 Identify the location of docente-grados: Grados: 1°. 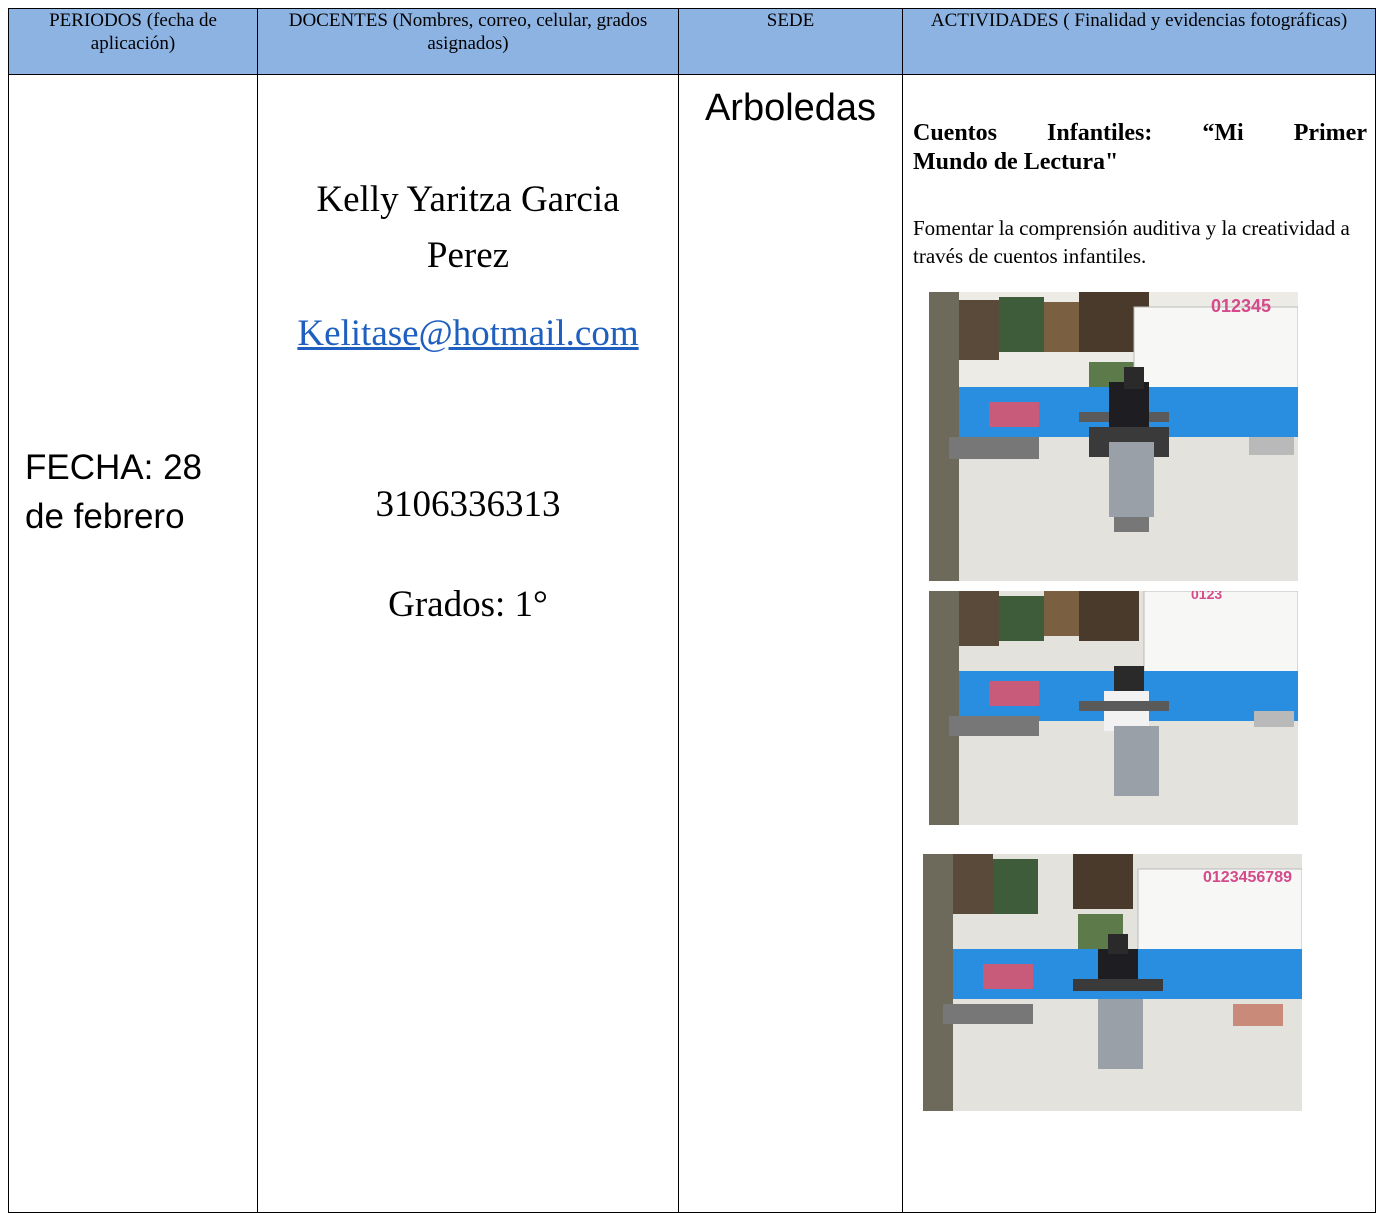
(468, 604).